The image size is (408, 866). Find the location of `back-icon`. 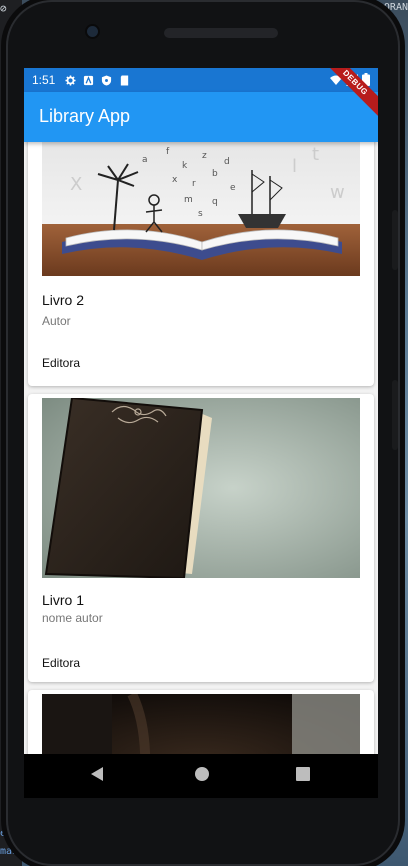

back-icon is located at coordinates (97, 774).